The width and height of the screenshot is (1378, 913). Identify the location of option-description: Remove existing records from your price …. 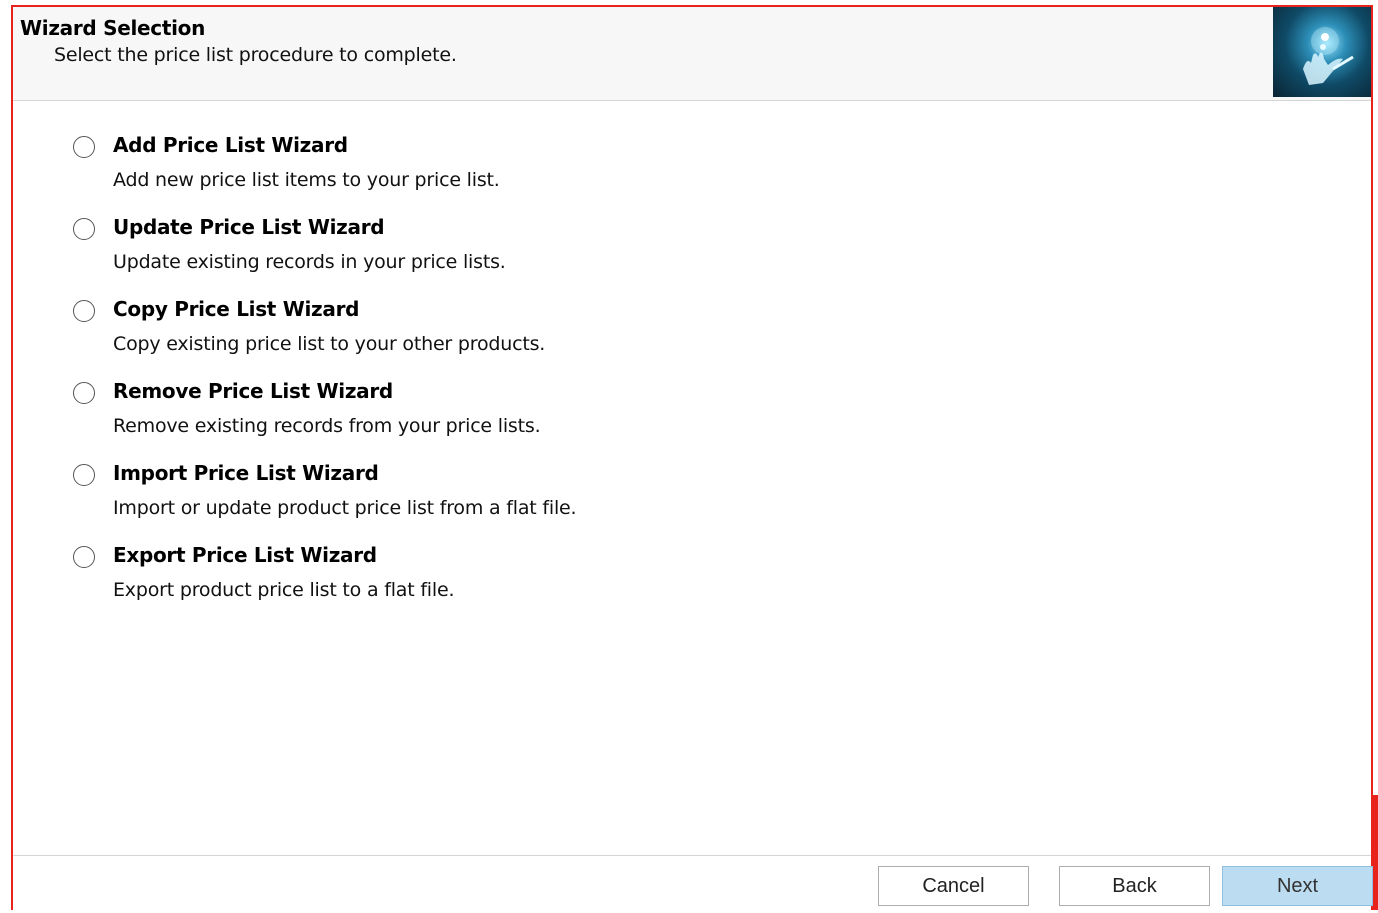
(327, 426).